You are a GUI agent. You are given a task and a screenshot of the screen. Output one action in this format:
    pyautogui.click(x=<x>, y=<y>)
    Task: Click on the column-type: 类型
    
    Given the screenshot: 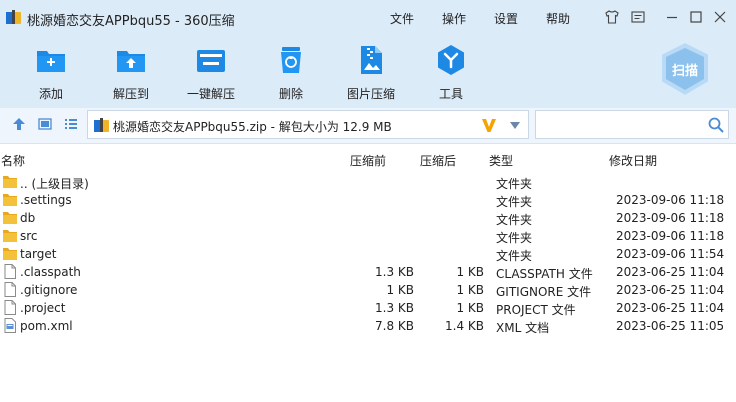 What is the action you would take?
    pyautogui.click(x=501, y=160)
    